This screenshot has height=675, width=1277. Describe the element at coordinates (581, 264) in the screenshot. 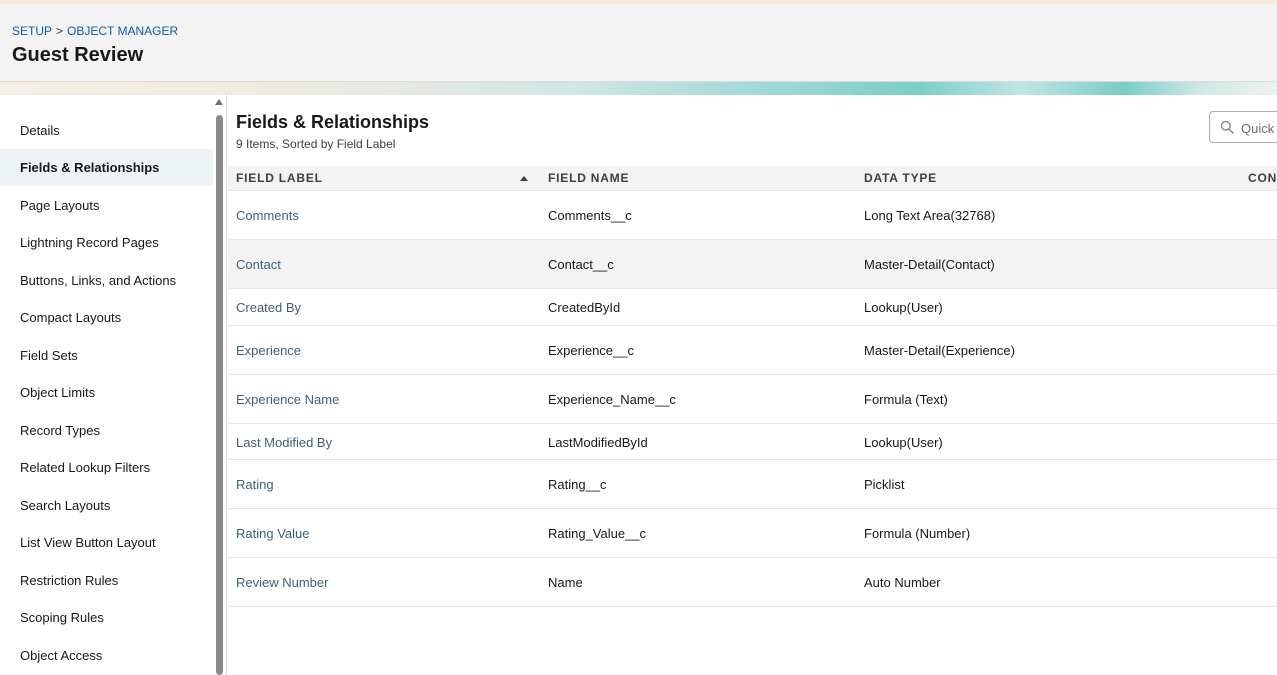

I see `field-api-name: Contact__c` at that location.